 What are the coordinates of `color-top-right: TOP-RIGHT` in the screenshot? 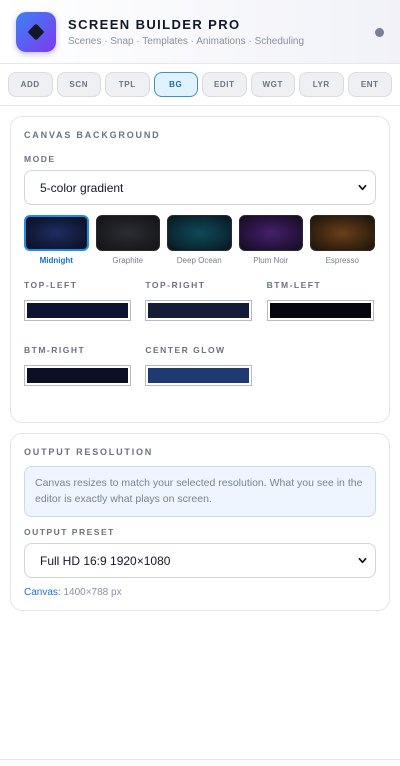 It's located at (199, 312).